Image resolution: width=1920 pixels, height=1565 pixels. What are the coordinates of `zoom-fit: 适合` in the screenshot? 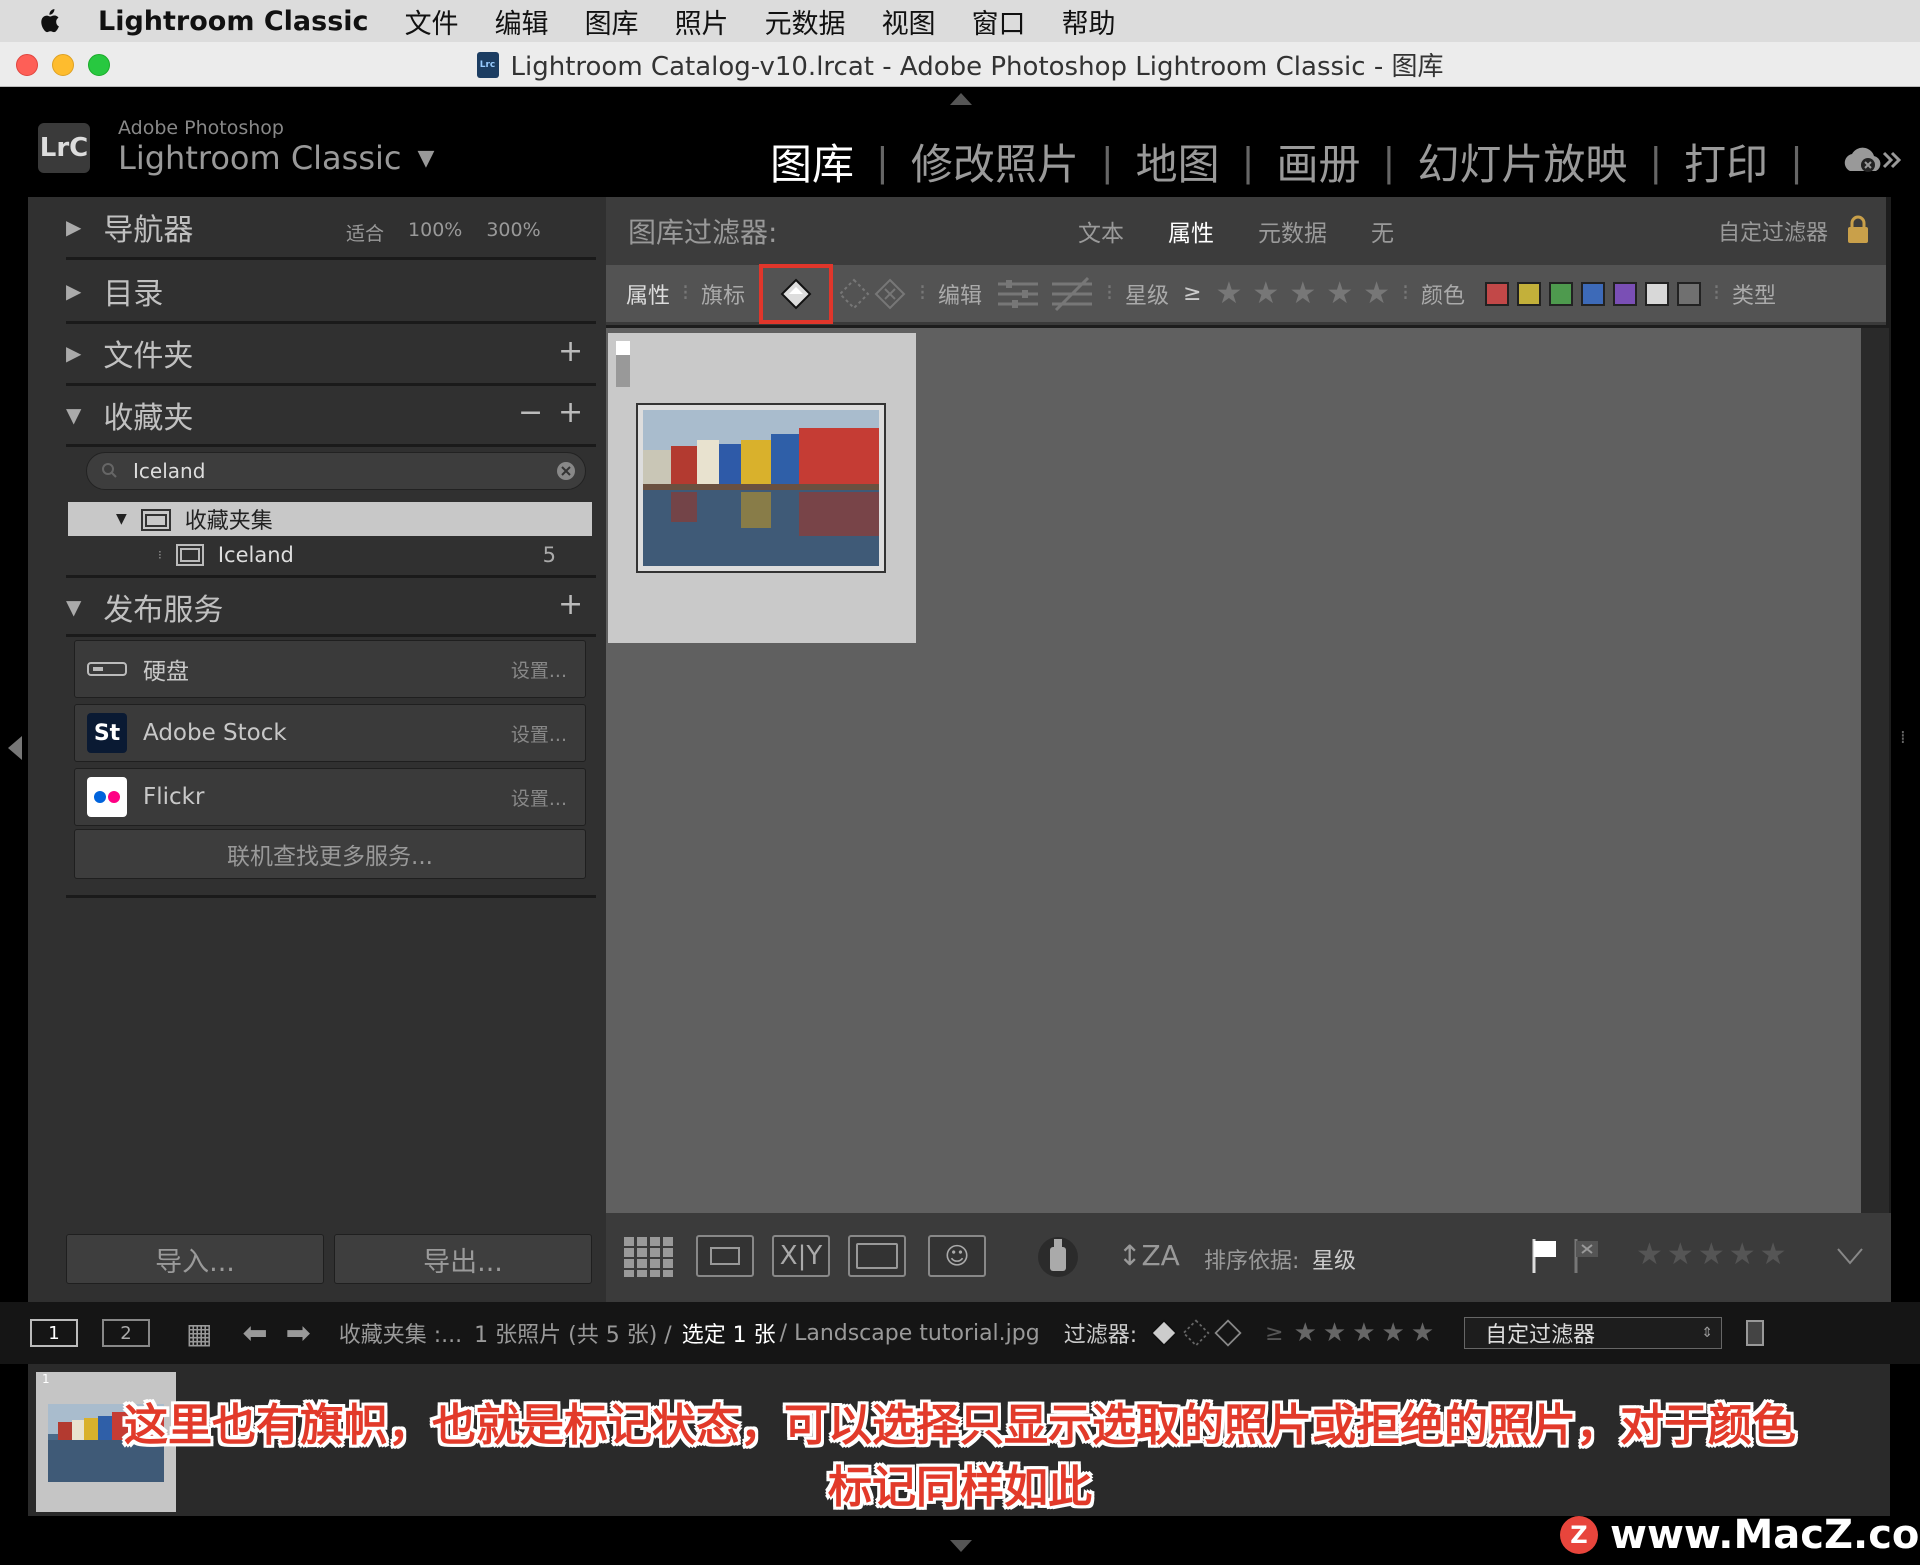 It's located at (365, 232).